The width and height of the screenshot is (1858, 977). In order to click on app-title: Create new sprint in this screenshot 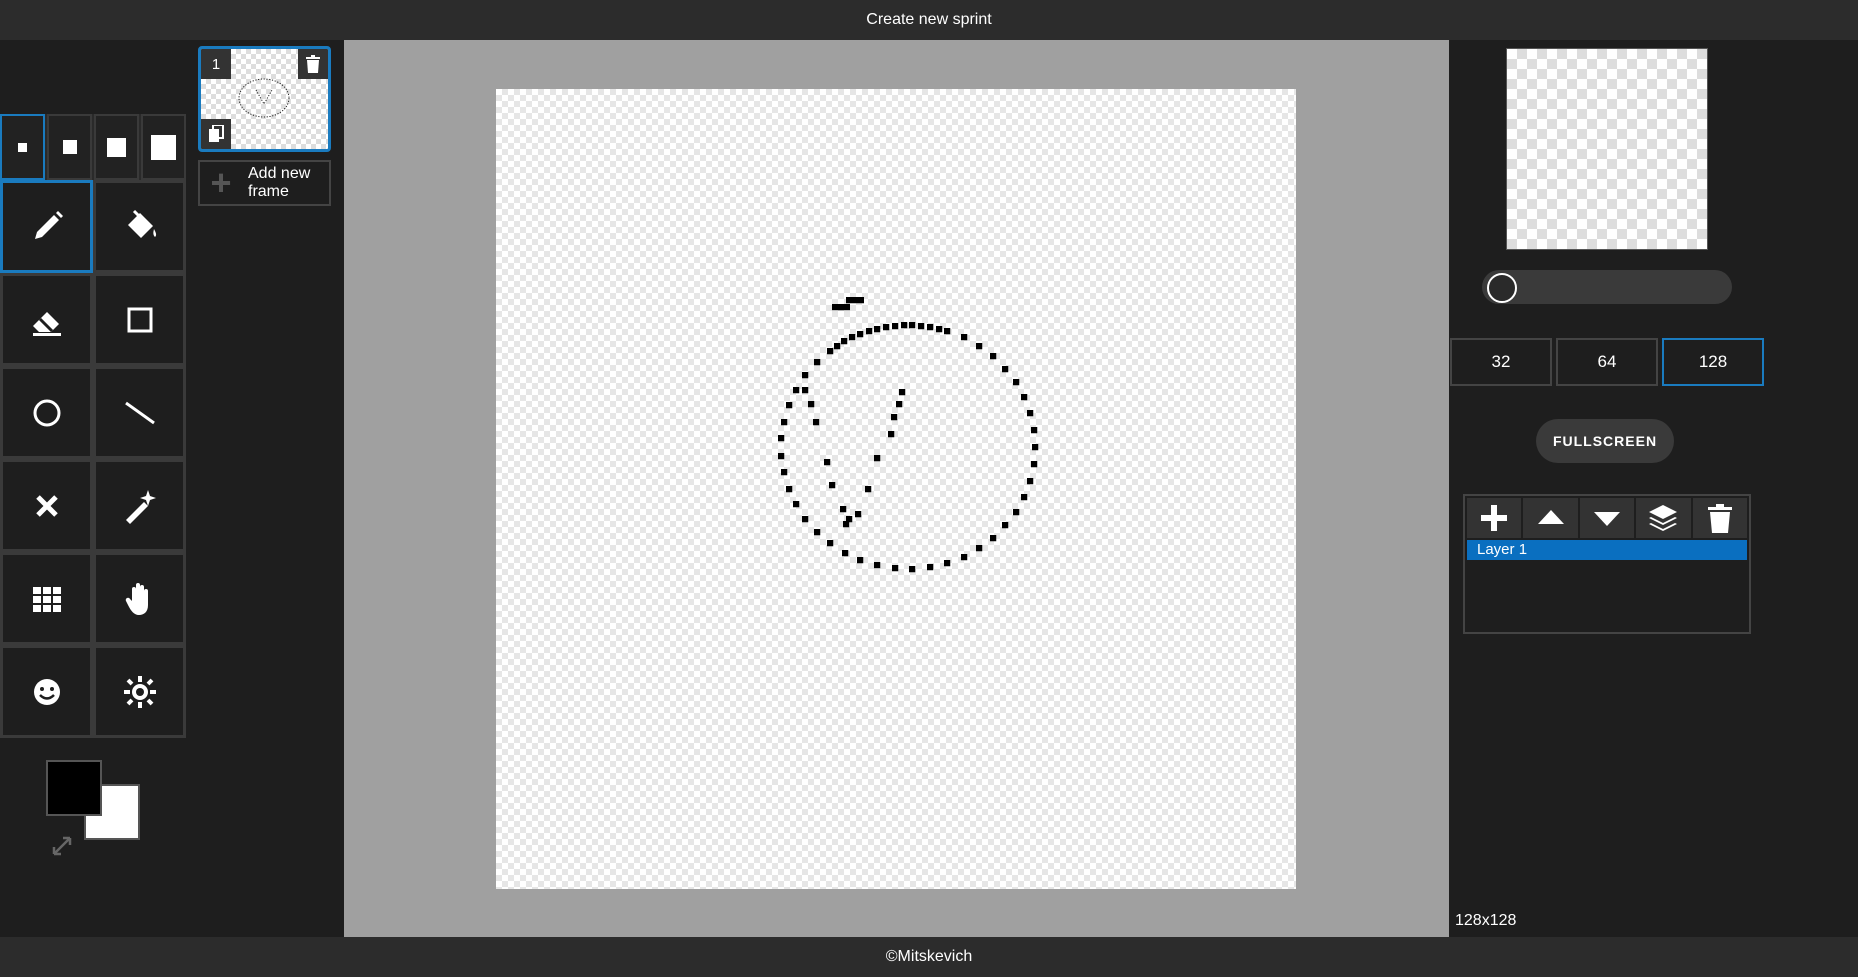, I will do `click(929, 19)`.